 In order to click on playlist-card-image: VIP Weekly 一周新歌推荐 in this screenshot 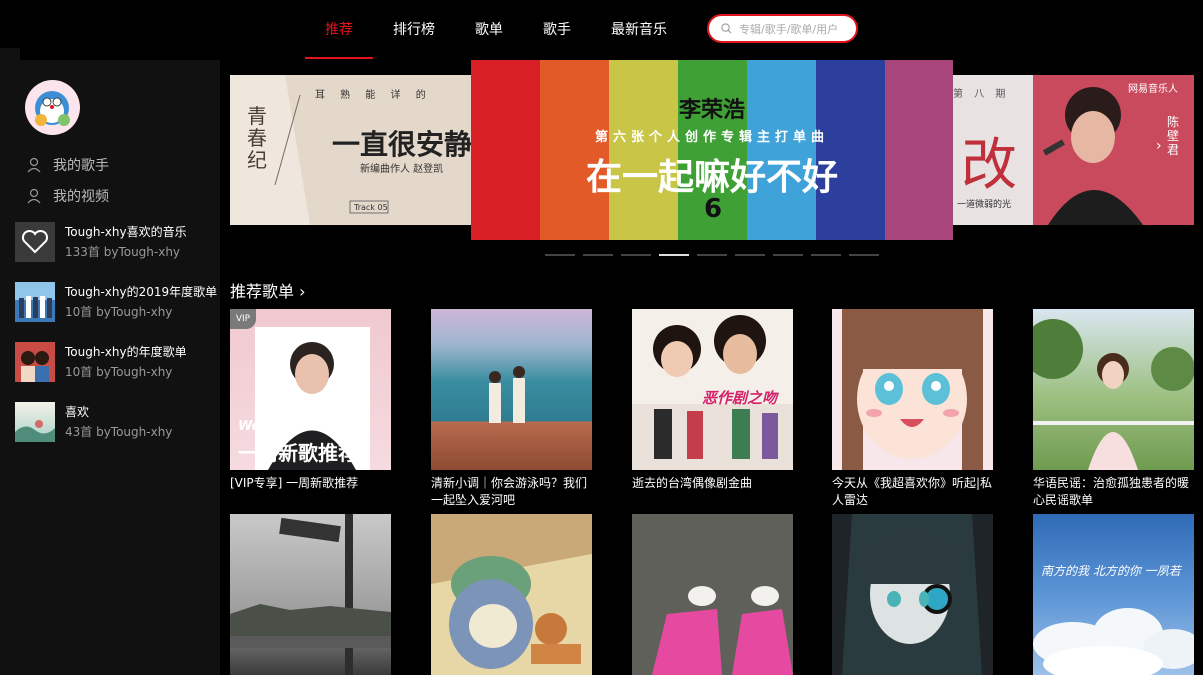, I will do `click(310, 389)`.